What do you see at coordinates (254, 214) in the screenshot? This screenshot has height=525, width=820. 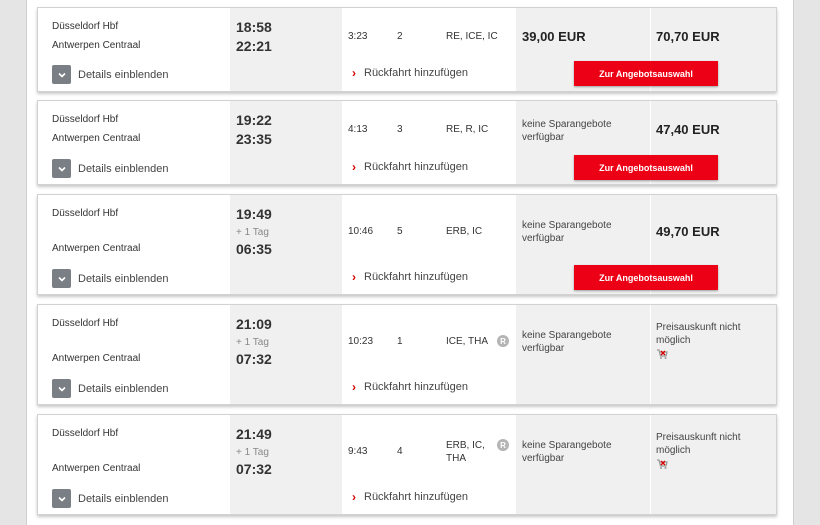 I see `departure-time: 19:49` at bounding box center [254, 214].